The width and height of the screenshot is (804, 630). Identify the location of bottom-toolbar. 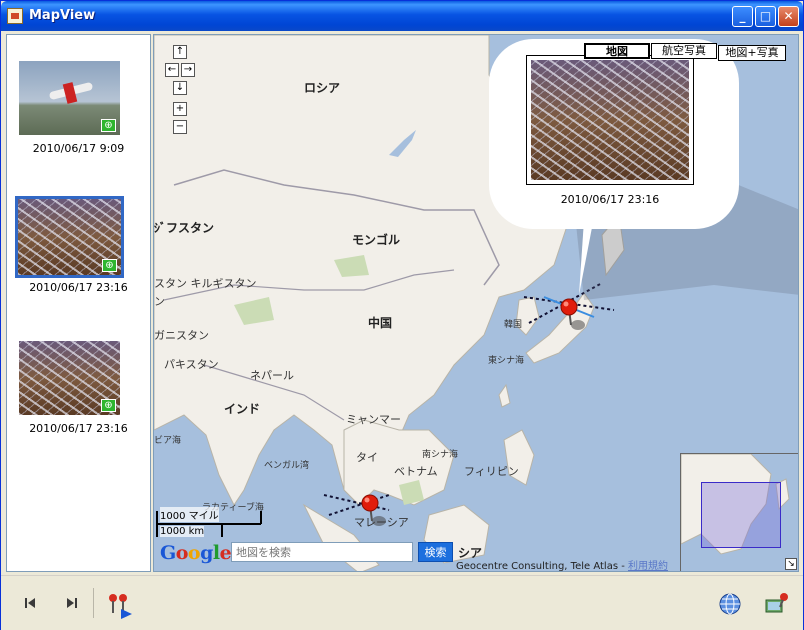
(402, 602).